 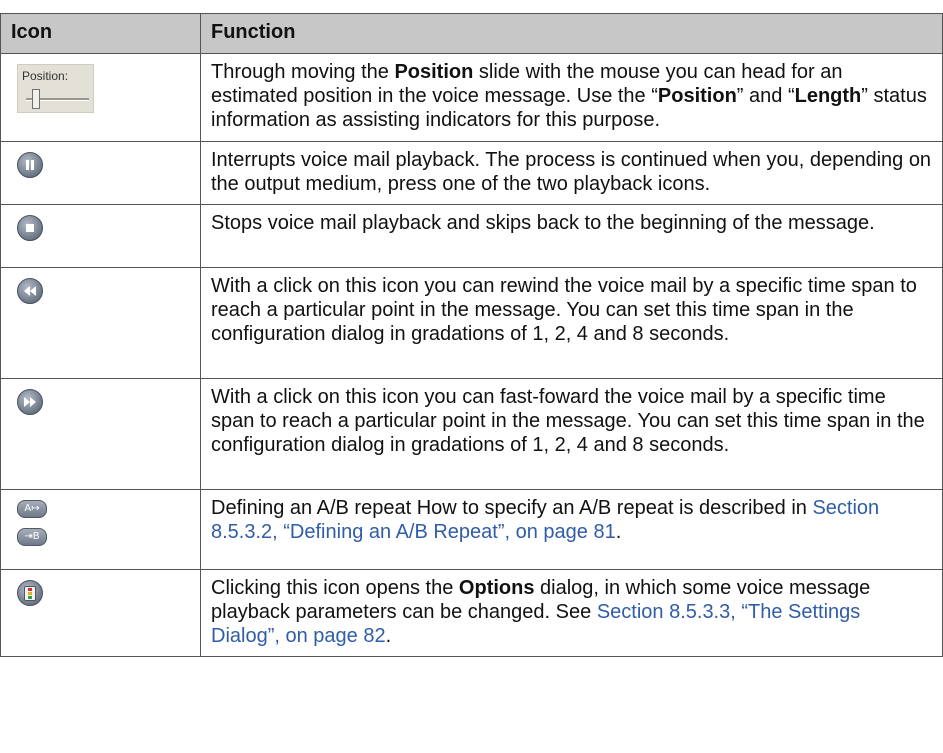 What do you see at coordinates (30, 402) in the screenshot?
I see `fast-forward-icon` at bounding box center [30, 402].